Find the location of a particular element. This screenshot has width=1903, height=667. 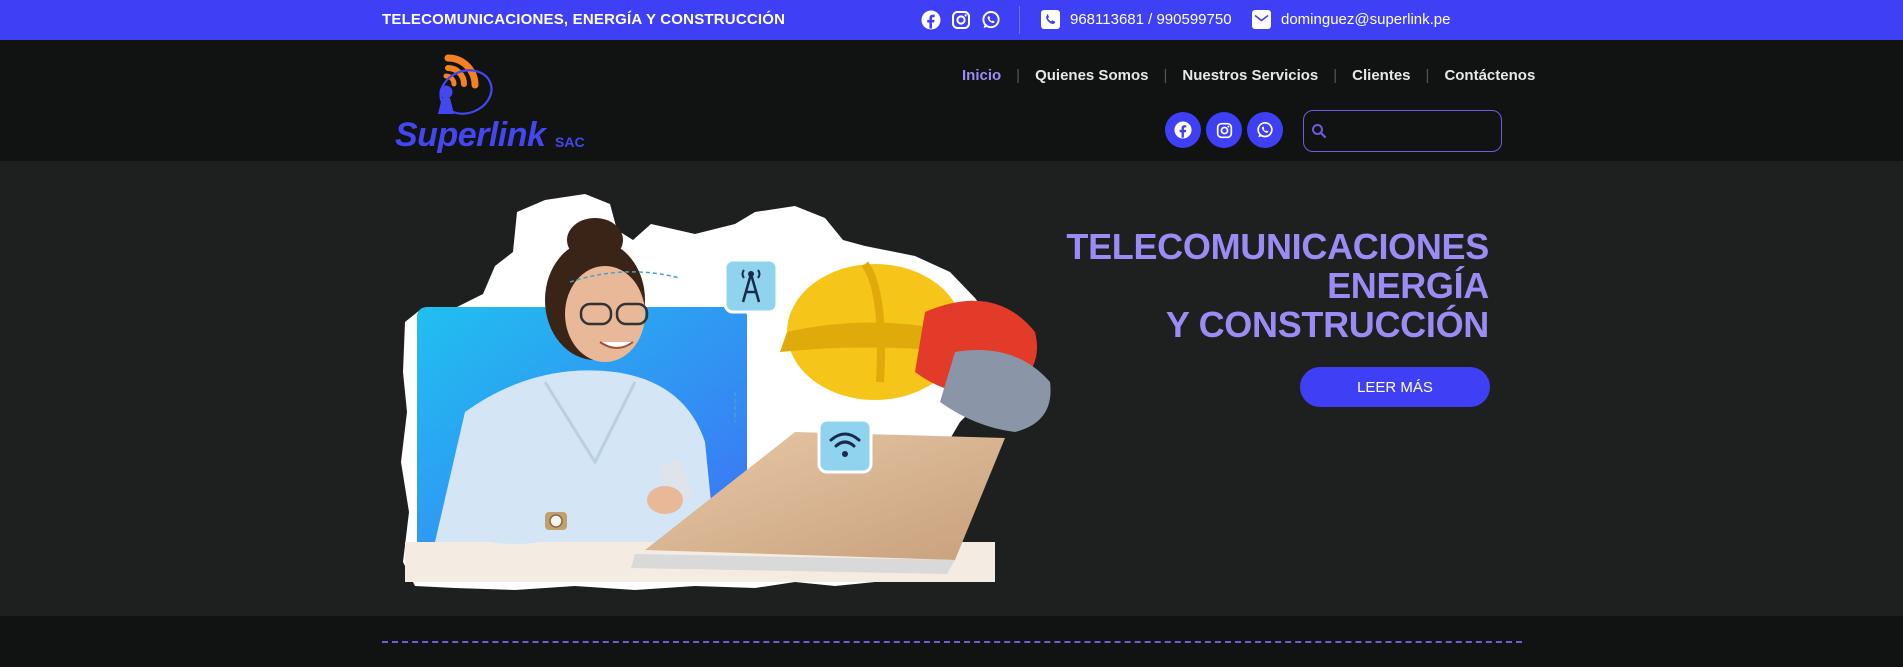

top-bar-email: dominguez@superlink.pe is located at coordinates (1351, 19).